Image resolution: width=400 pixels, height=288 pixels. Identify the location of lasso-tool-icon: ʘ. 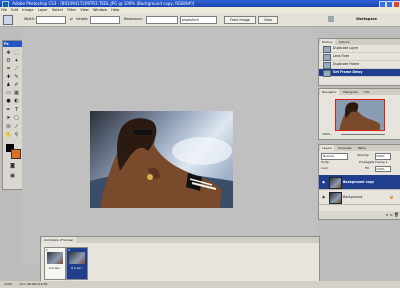
(8, 61).